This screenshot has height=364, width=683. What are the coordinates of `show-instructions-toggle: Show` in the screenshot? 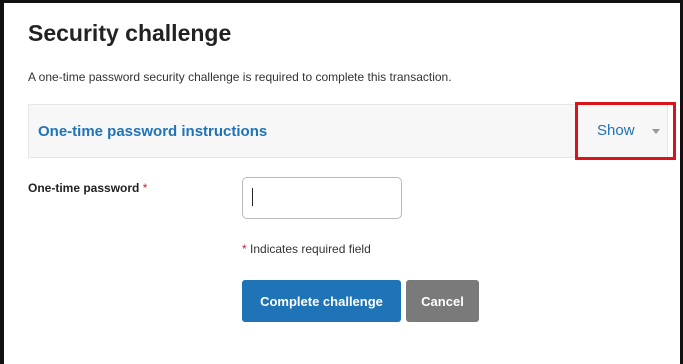 It's located at (625, 131).